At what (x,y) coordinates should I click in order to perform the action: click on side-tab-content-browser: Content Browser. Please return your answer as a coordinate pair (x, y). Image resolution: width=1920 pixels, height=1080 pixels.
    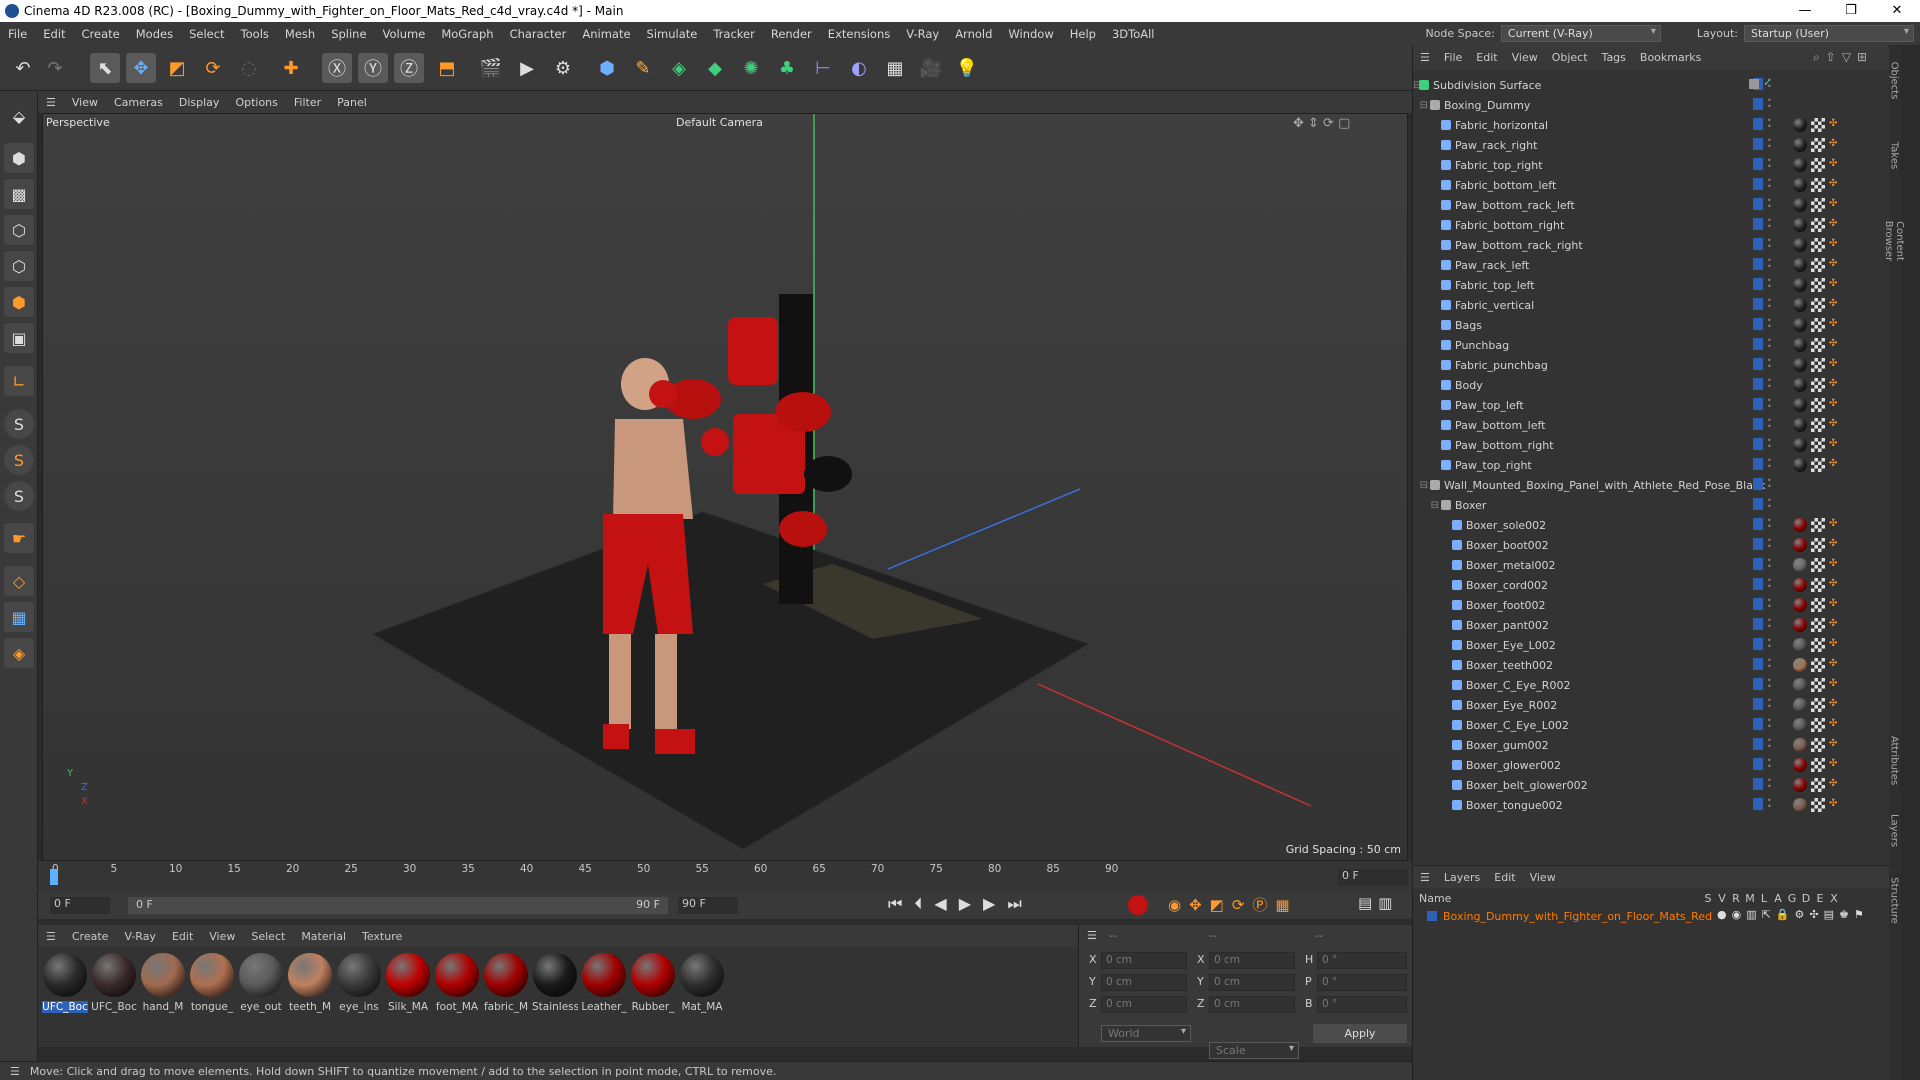
    Looking at the image, I should click on (1894, 241).